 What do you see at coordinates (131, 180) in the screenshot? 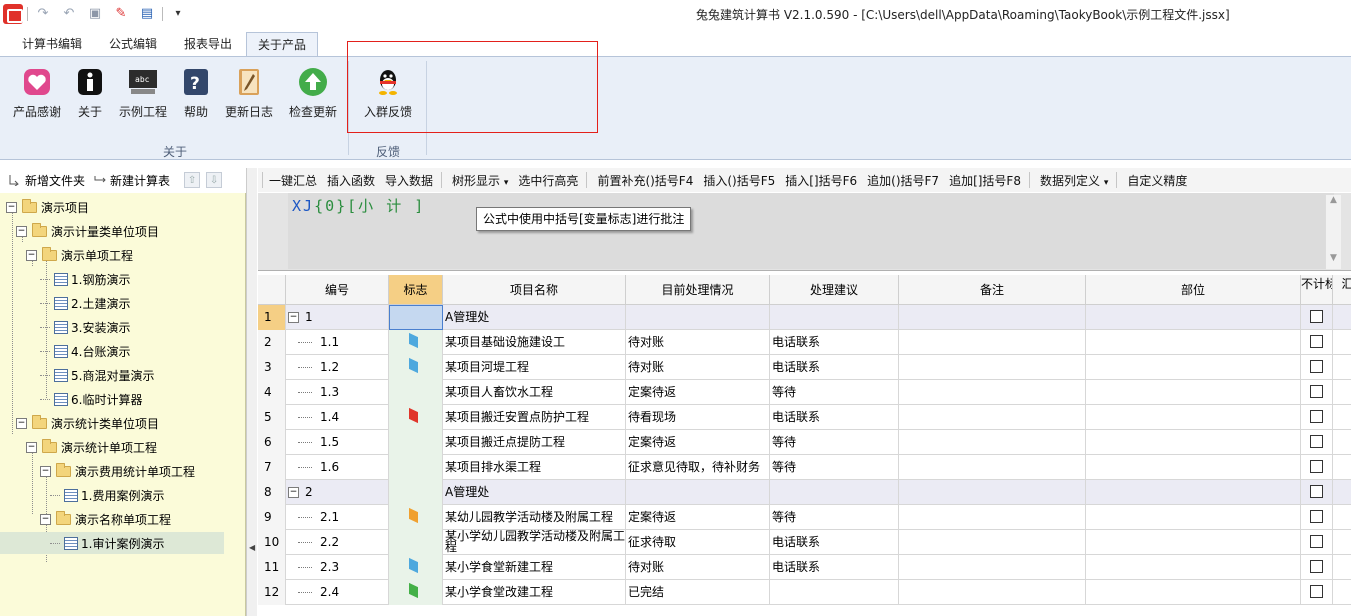
I see `new-calc-sheet-button: 新建计算表` at bounding box center [131, 180].